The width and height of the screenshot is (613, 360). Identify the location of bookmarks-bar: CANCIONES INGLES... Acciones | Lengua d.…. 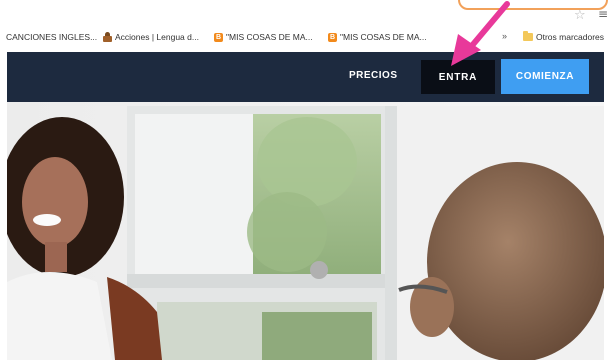
(306, 38).